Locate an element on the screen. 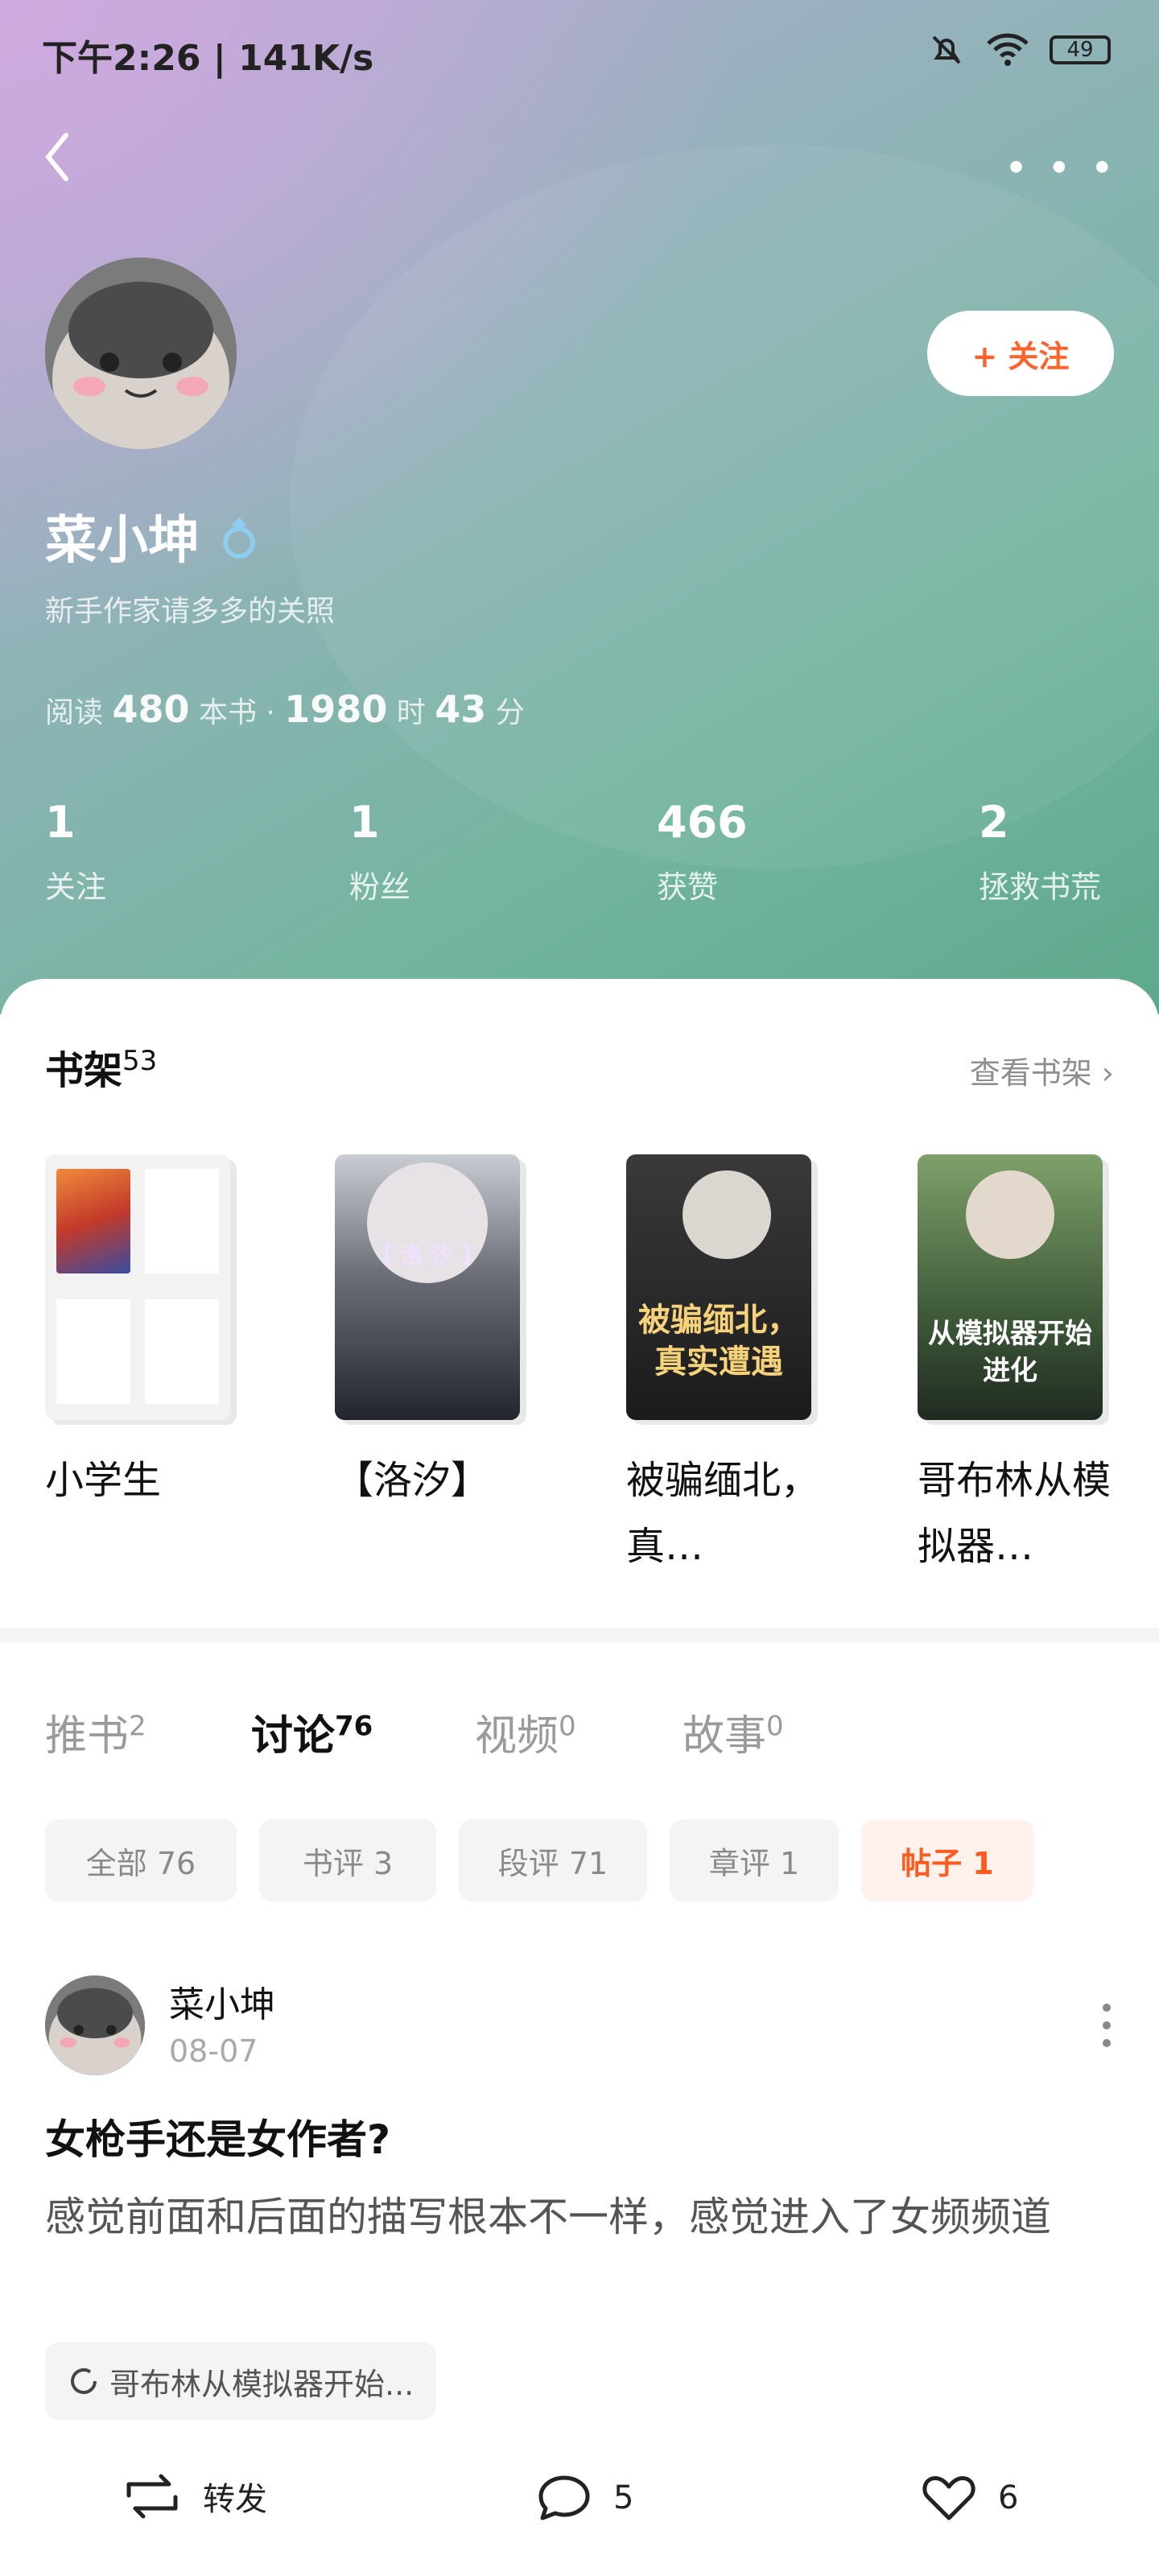 This screenshot has width=1159, height=2576. book-title: 【洛汐】 is located at coordinates (412, 1480).